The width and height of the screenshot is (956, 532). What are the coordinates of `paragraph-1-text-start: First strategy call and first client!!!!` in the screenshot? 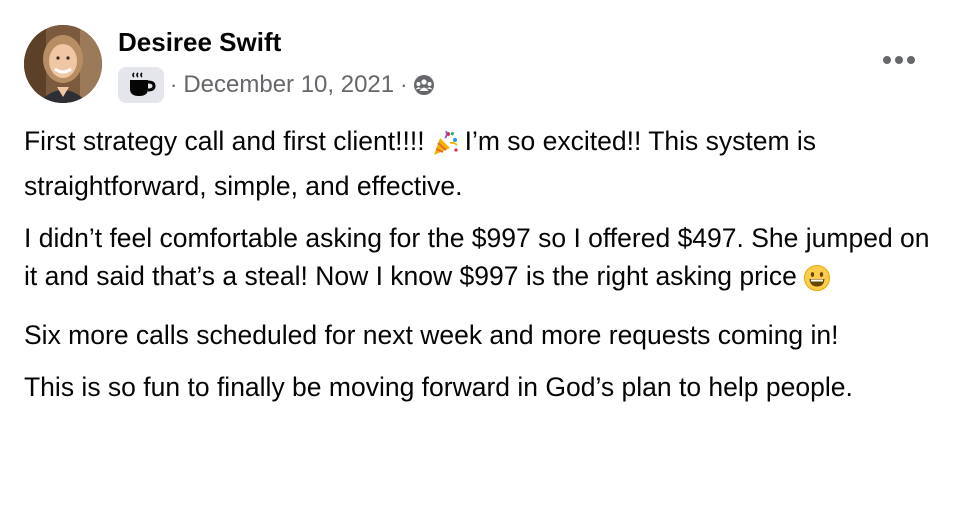 It's located at (224, 141).